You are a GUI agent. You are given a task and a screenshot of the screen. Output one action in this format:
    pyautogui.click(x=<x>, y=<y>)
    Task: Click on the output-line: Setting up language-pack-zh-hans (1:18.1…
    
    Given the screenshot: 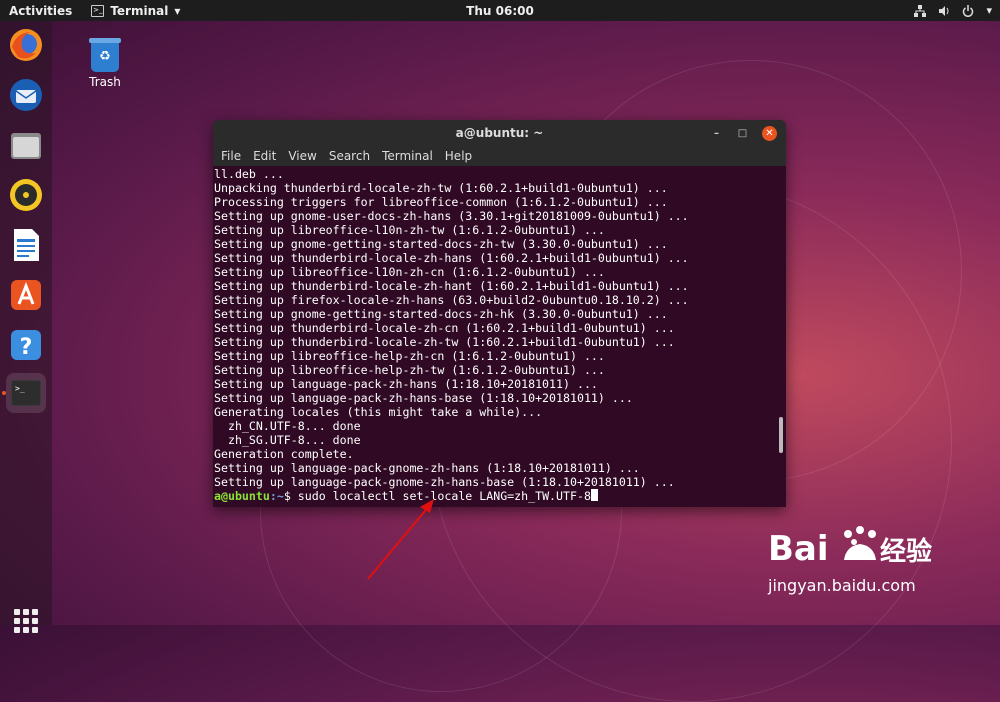 What is the action you would take?
    pyautogui.click(x=406, y=384)
    